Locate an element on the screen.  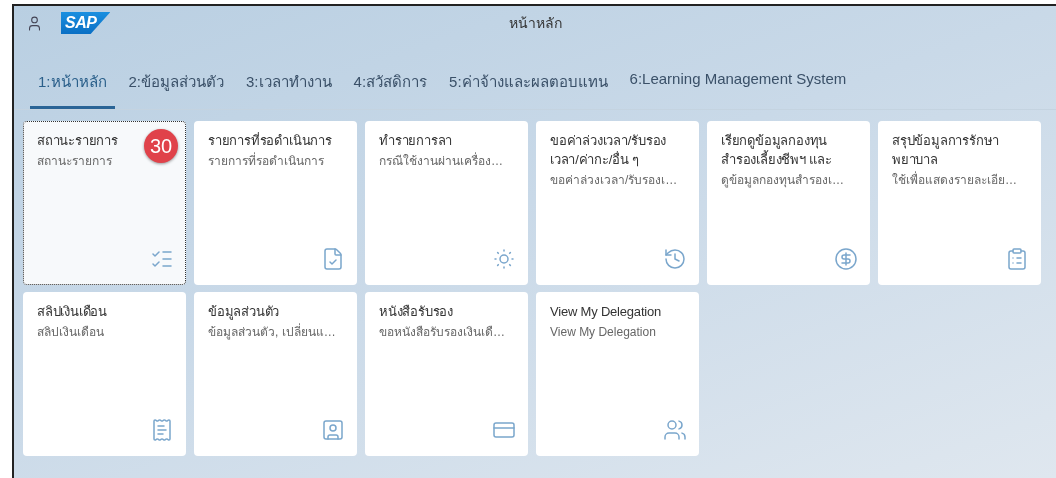
tile-subtitle: สถานะรายการ is located at coordinates (75, 161).